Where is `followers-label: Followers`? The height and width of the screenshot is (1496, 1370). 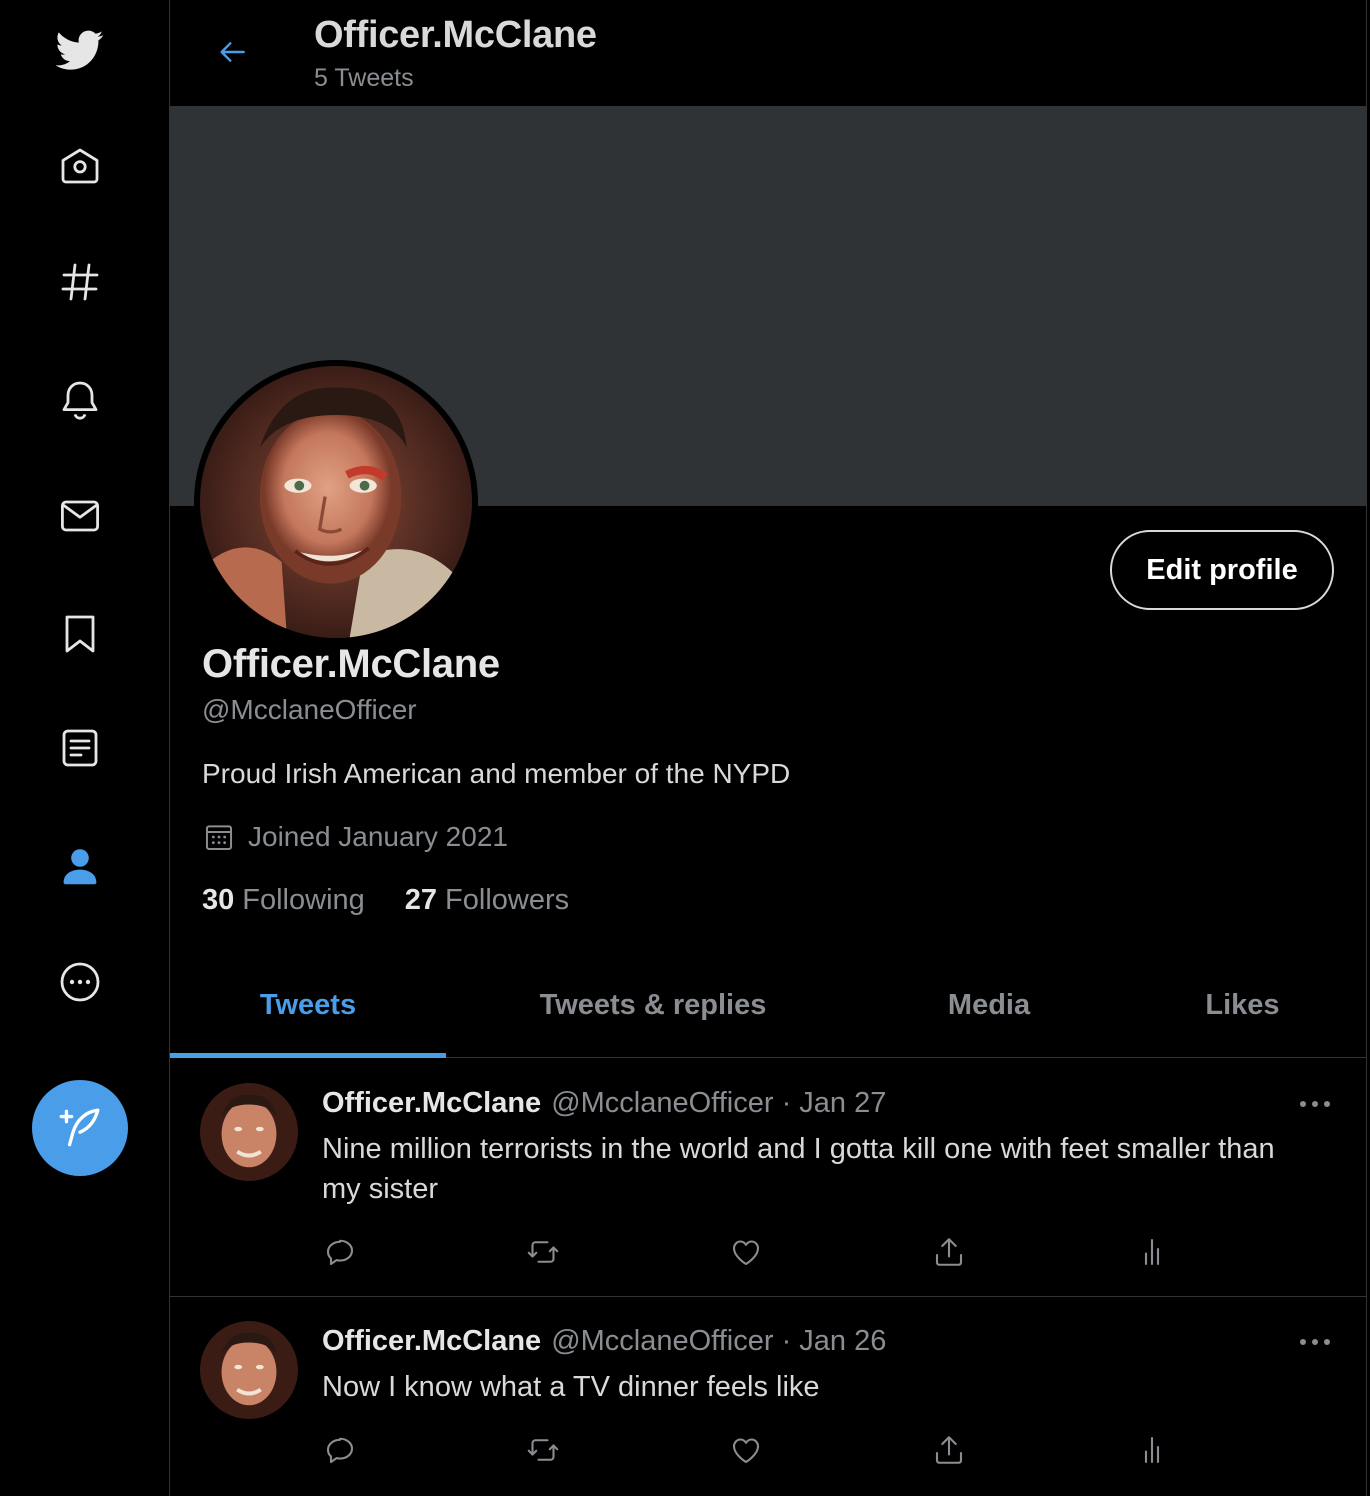
followers-label: Followers is located at coordinates (507, 900).